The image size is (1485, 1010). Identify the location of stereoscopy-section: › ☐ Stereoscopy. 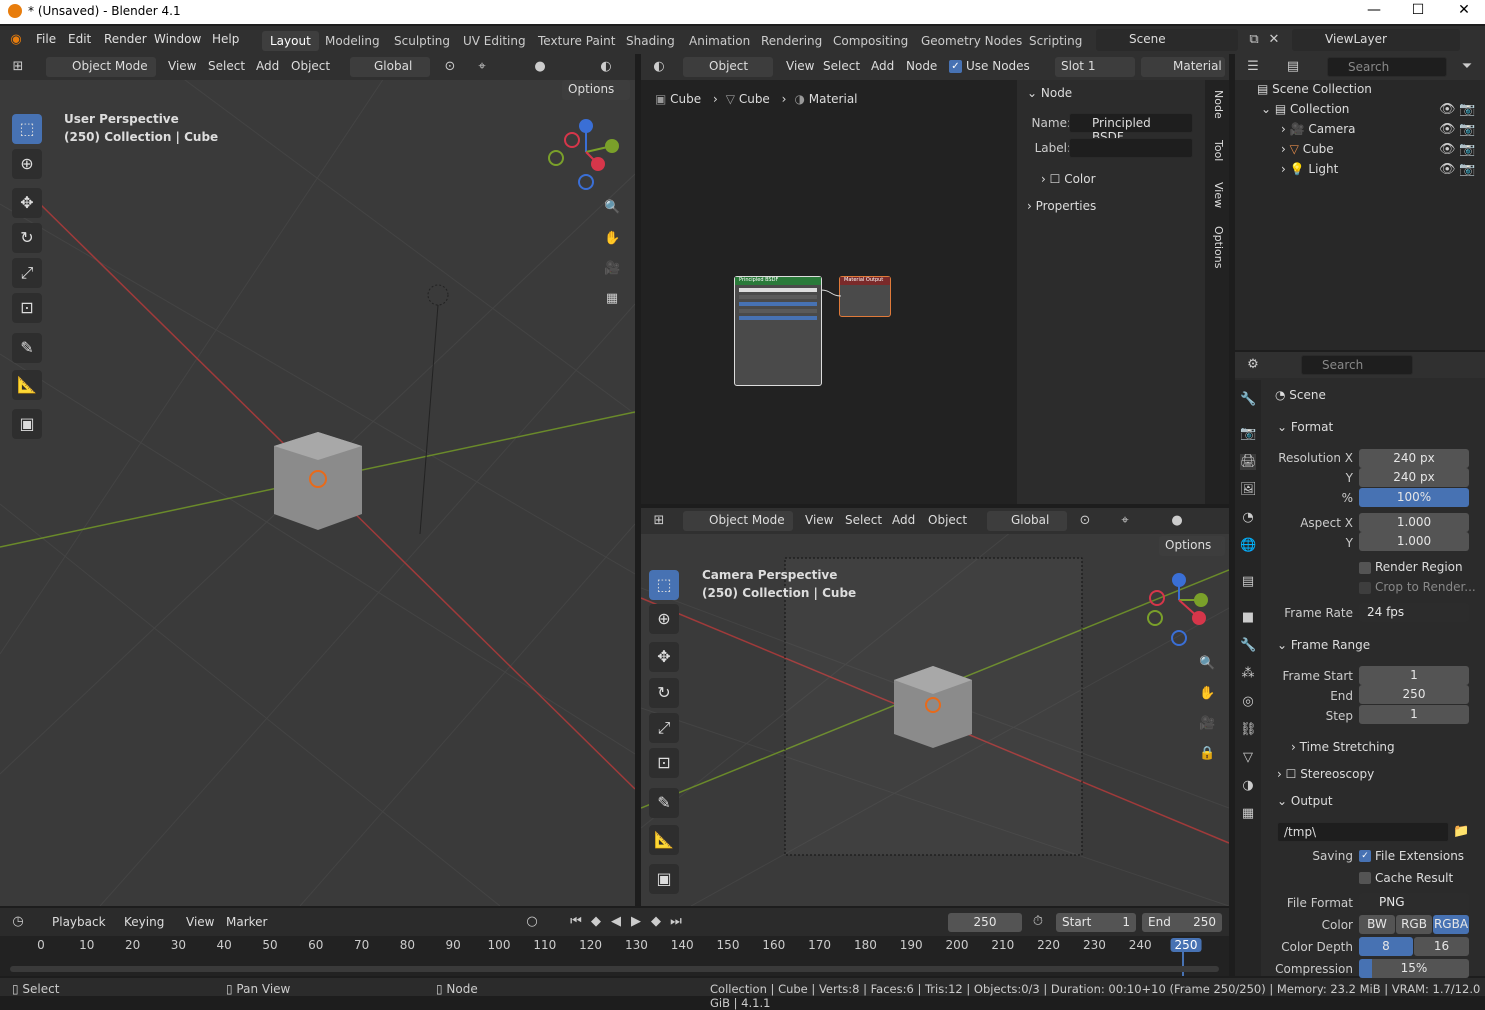
(1325, 774).